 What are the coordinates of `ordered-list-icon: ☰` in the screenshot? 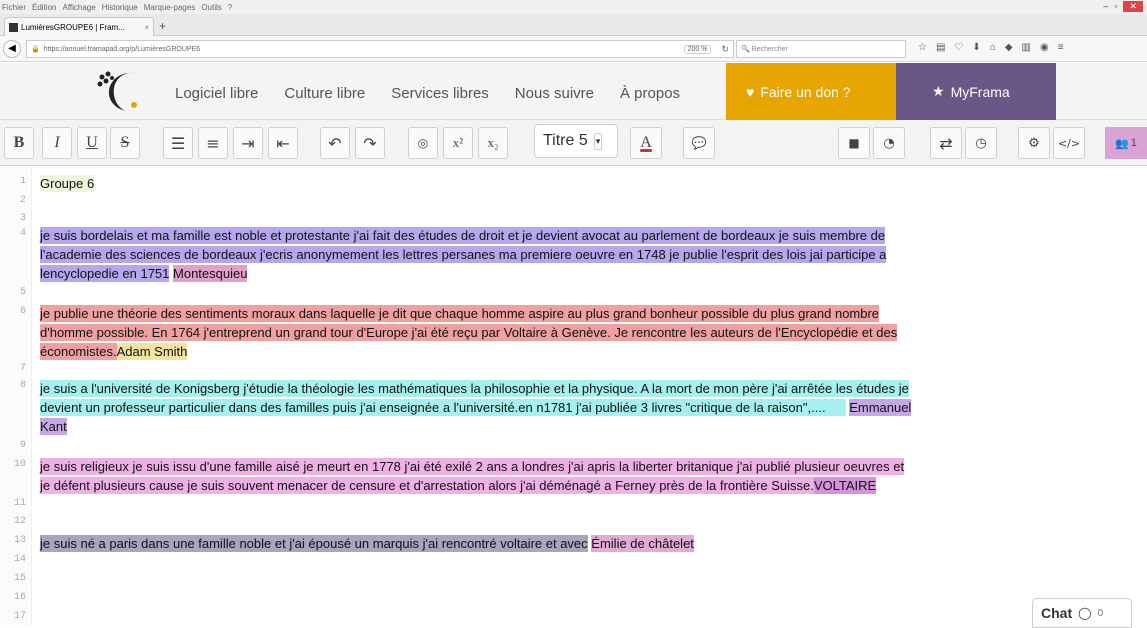 It's located at (178, 143).